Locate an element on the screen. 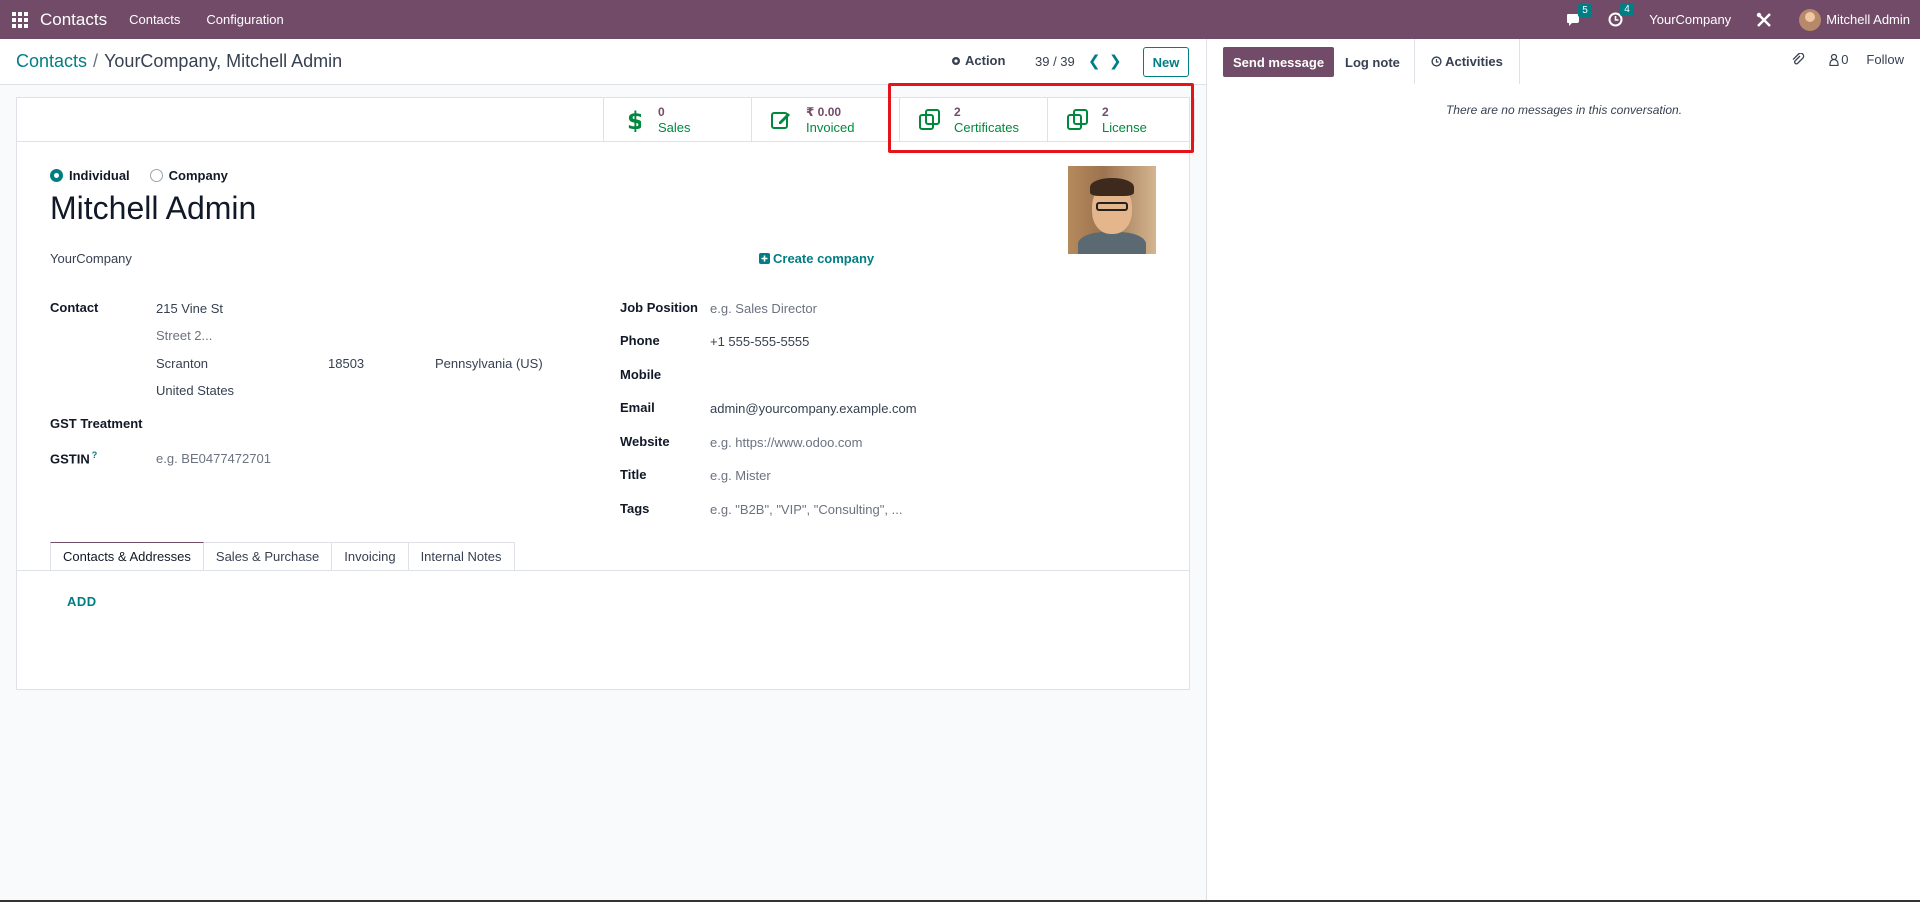  zip-field: 18503 is located at coordinates (346, 363).